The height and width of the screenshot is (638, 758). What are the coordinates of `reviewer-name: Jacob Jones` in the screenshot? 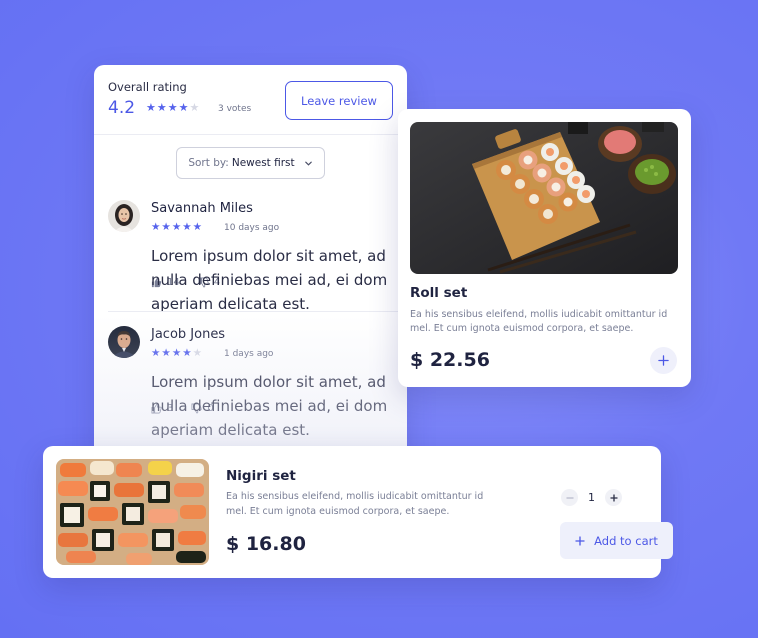 It's located at (188, 334).